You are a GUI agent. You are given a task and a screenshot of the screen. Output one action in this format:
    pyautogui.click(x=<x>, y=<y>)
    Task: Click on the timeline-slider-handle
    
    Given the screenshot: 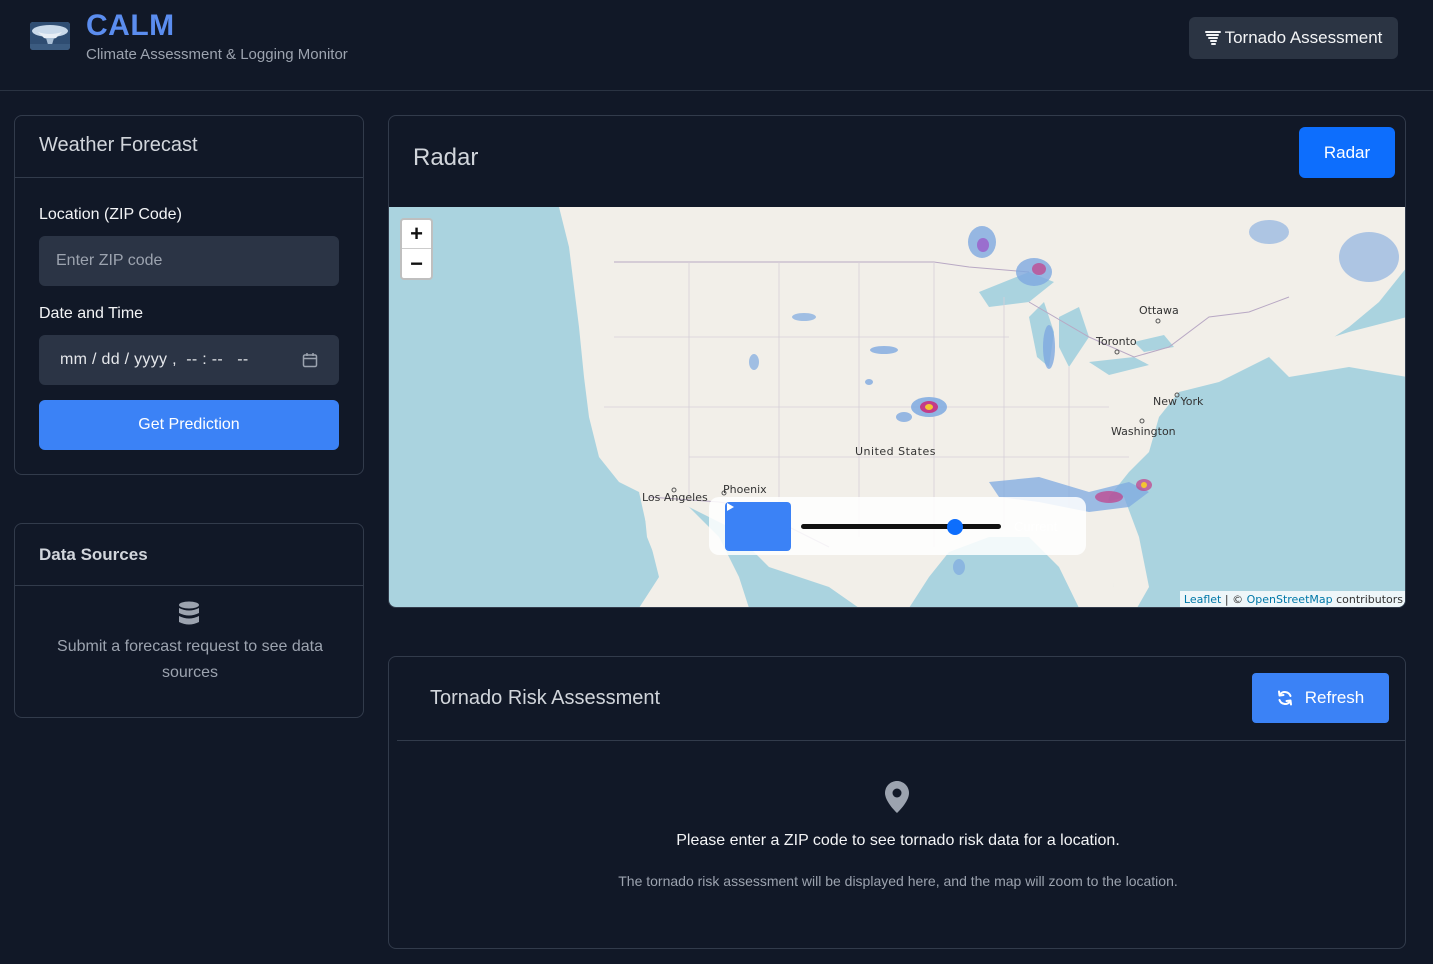 What is the action you would take?
    pyautogui.click(x=955, y=527)
    